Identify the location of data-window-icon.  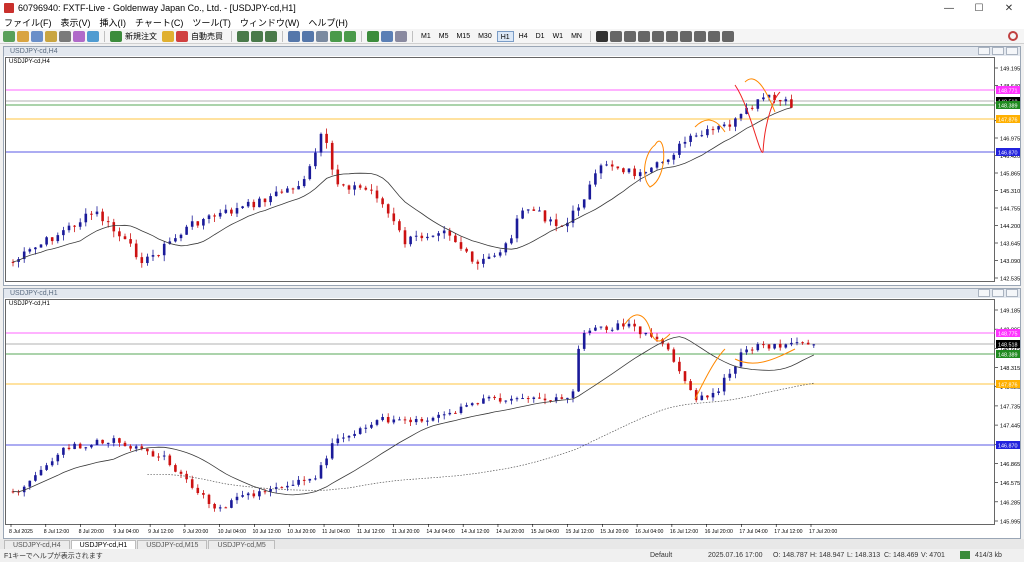
(51, 36).